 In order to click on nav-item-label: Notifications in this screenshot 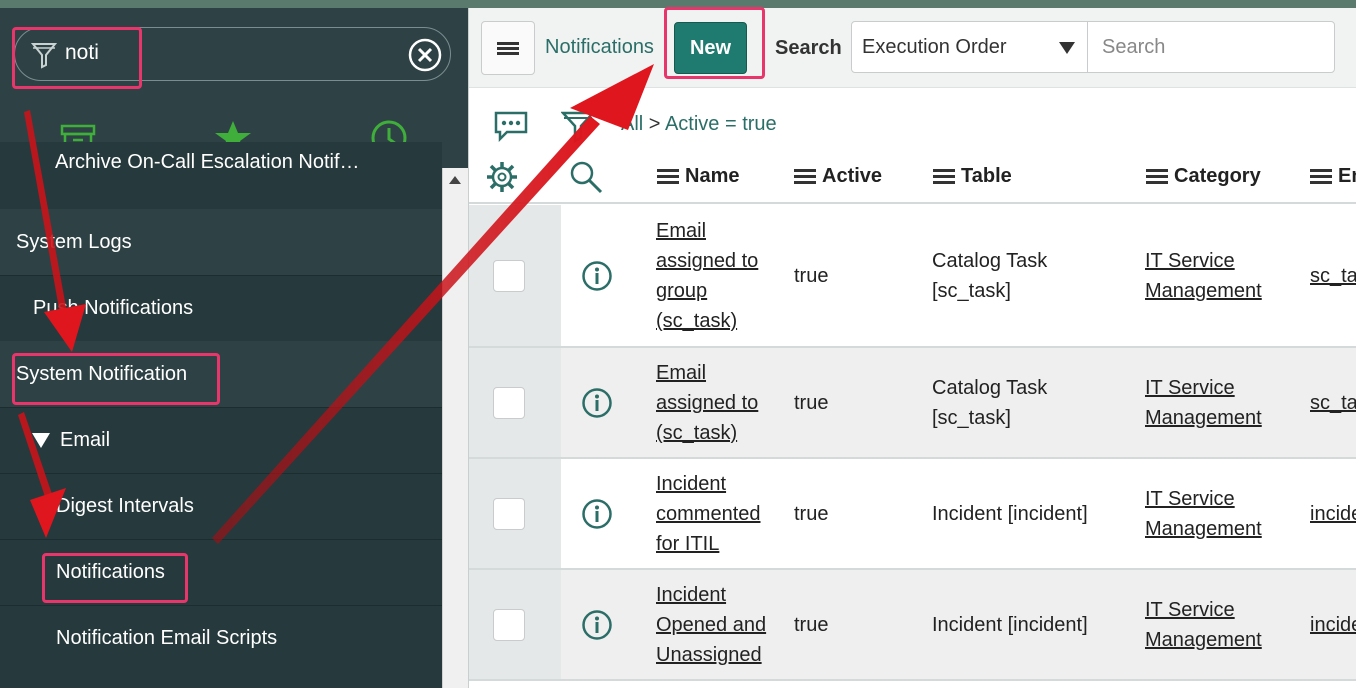, I will do `click(110, 572)`.